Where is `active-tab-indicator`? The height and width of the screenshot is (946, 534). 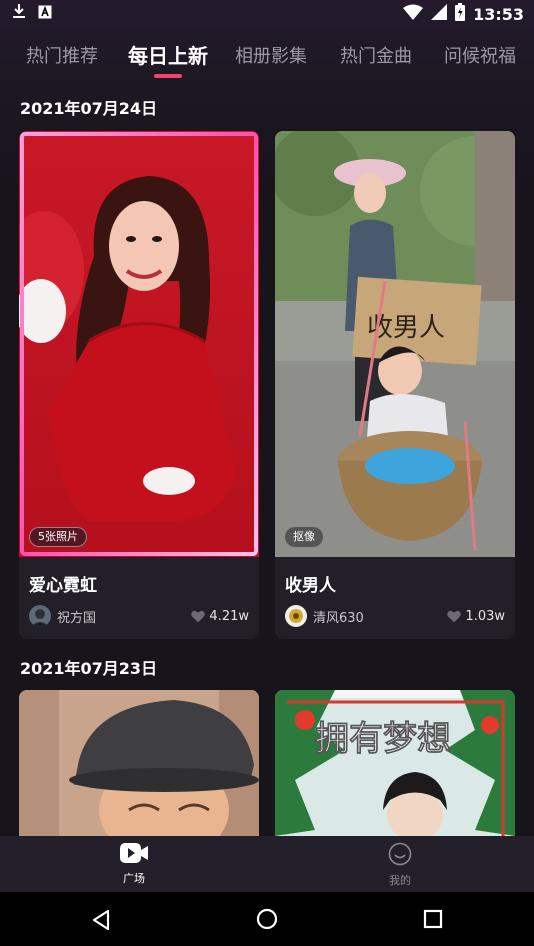 active-tab-indicator is located at coordinates (168, 76).